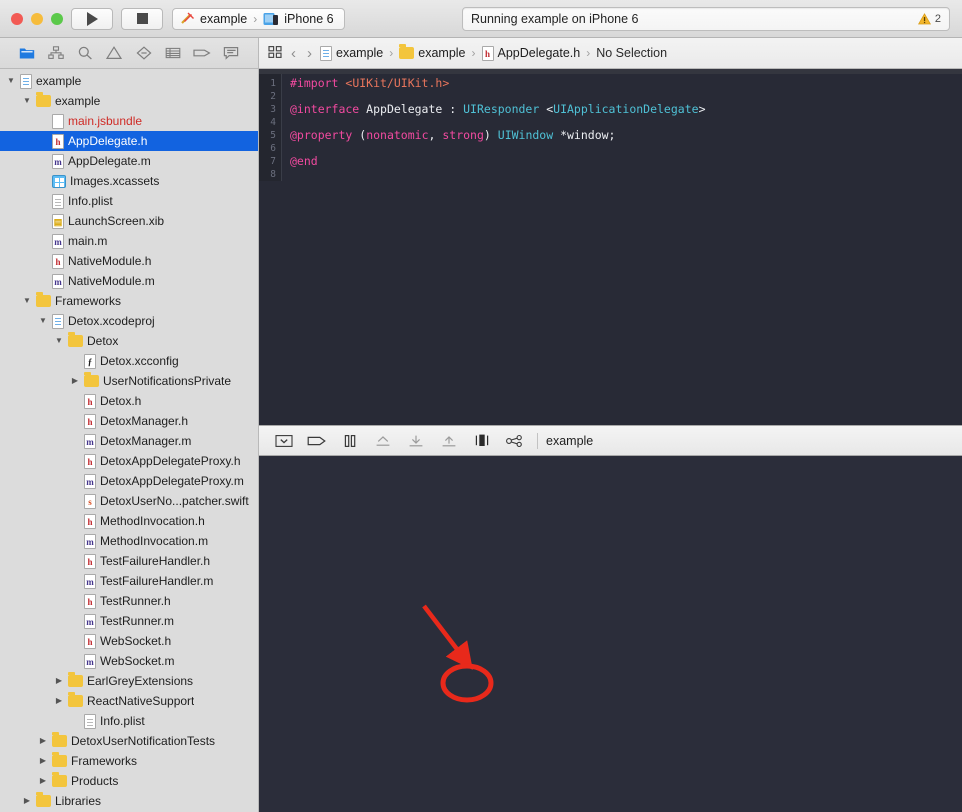 This screenshot has width=962, height=812. Describe the element at coordinates (316, 441) in the screenshot. I see `activate-breakpoints-icon` at that location.